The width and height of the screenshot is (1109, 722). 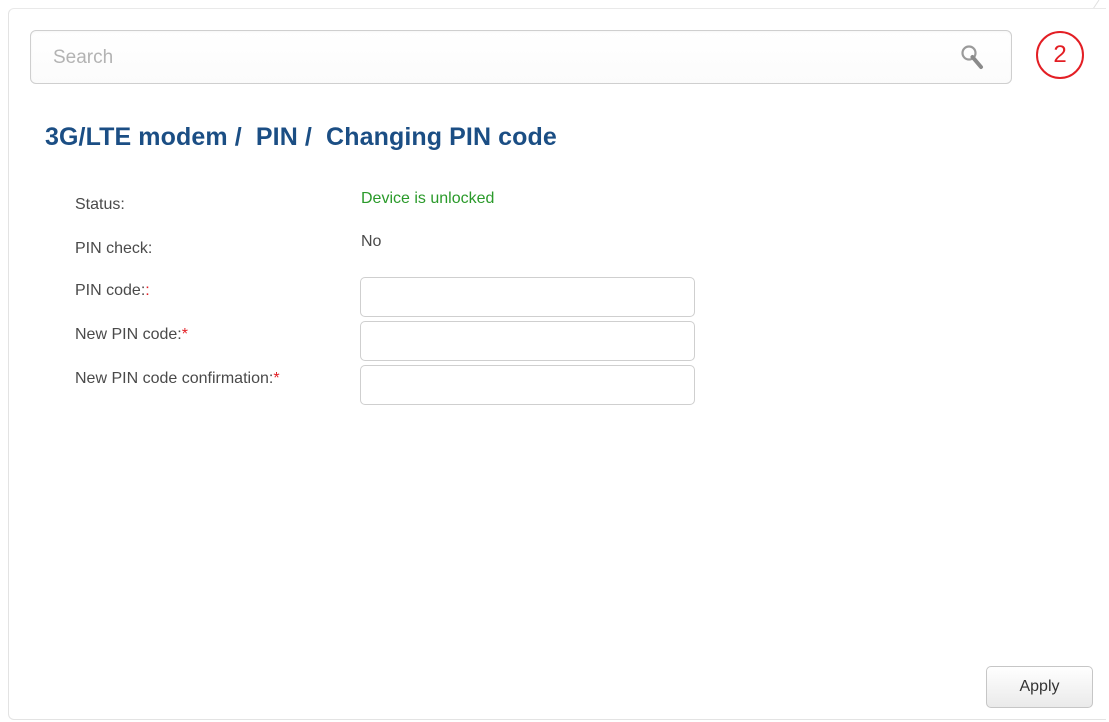 I want to click on page-title: 3G/LTE modem / PIN / Changing PIN code, so click(x=301, y=137).